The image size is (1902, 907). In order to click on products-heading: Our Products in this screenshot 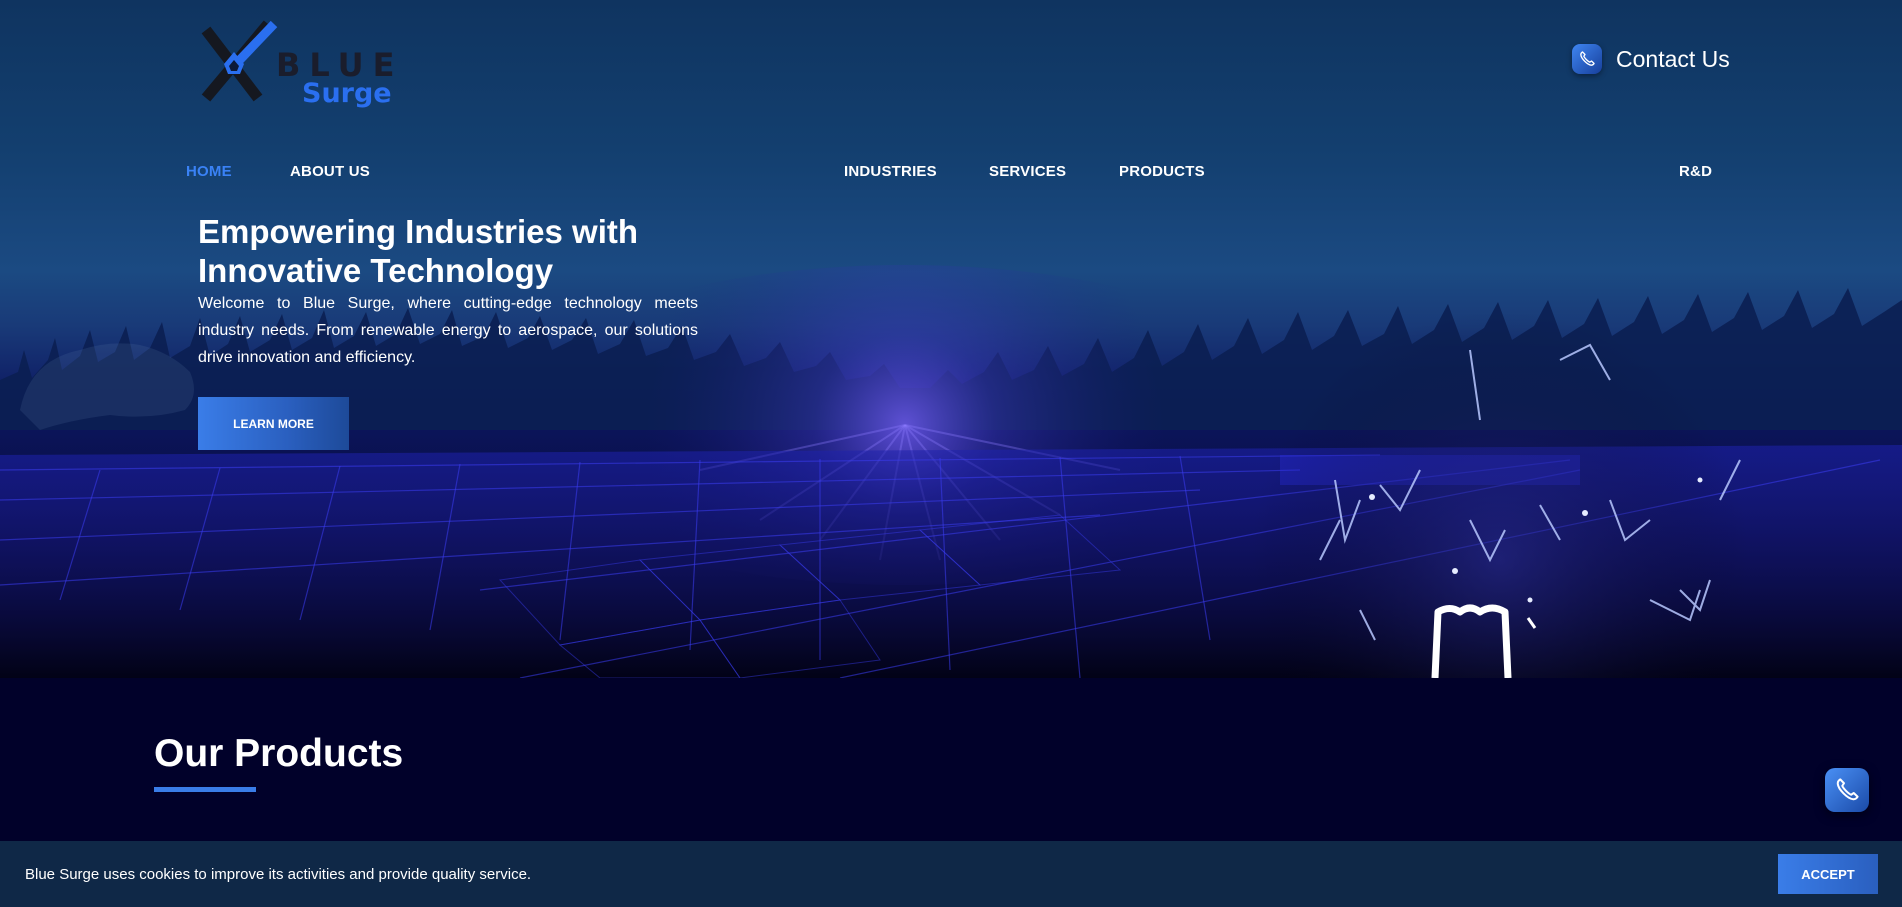, I will do `click(279, 753)`.